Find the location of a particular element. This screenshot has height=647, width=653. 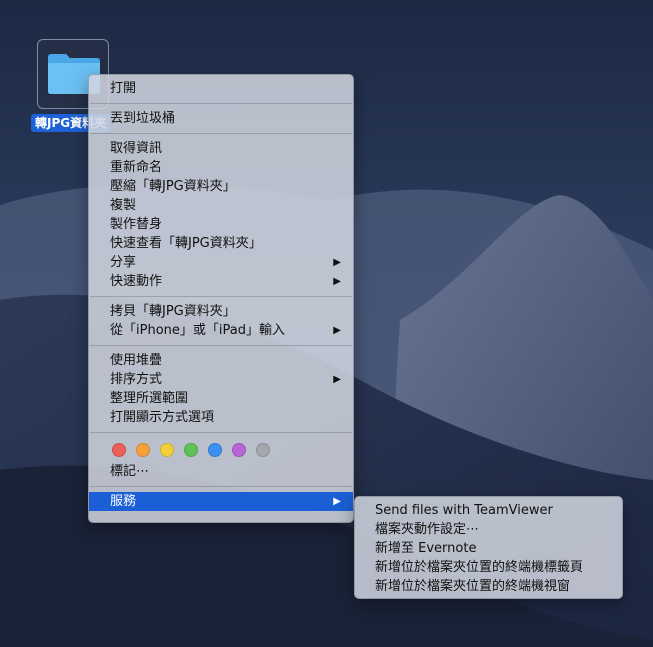

service-item-new-terminal-window: 新增位於檔案夾位置的終端機視窗 is located at coordinates (488, 586).